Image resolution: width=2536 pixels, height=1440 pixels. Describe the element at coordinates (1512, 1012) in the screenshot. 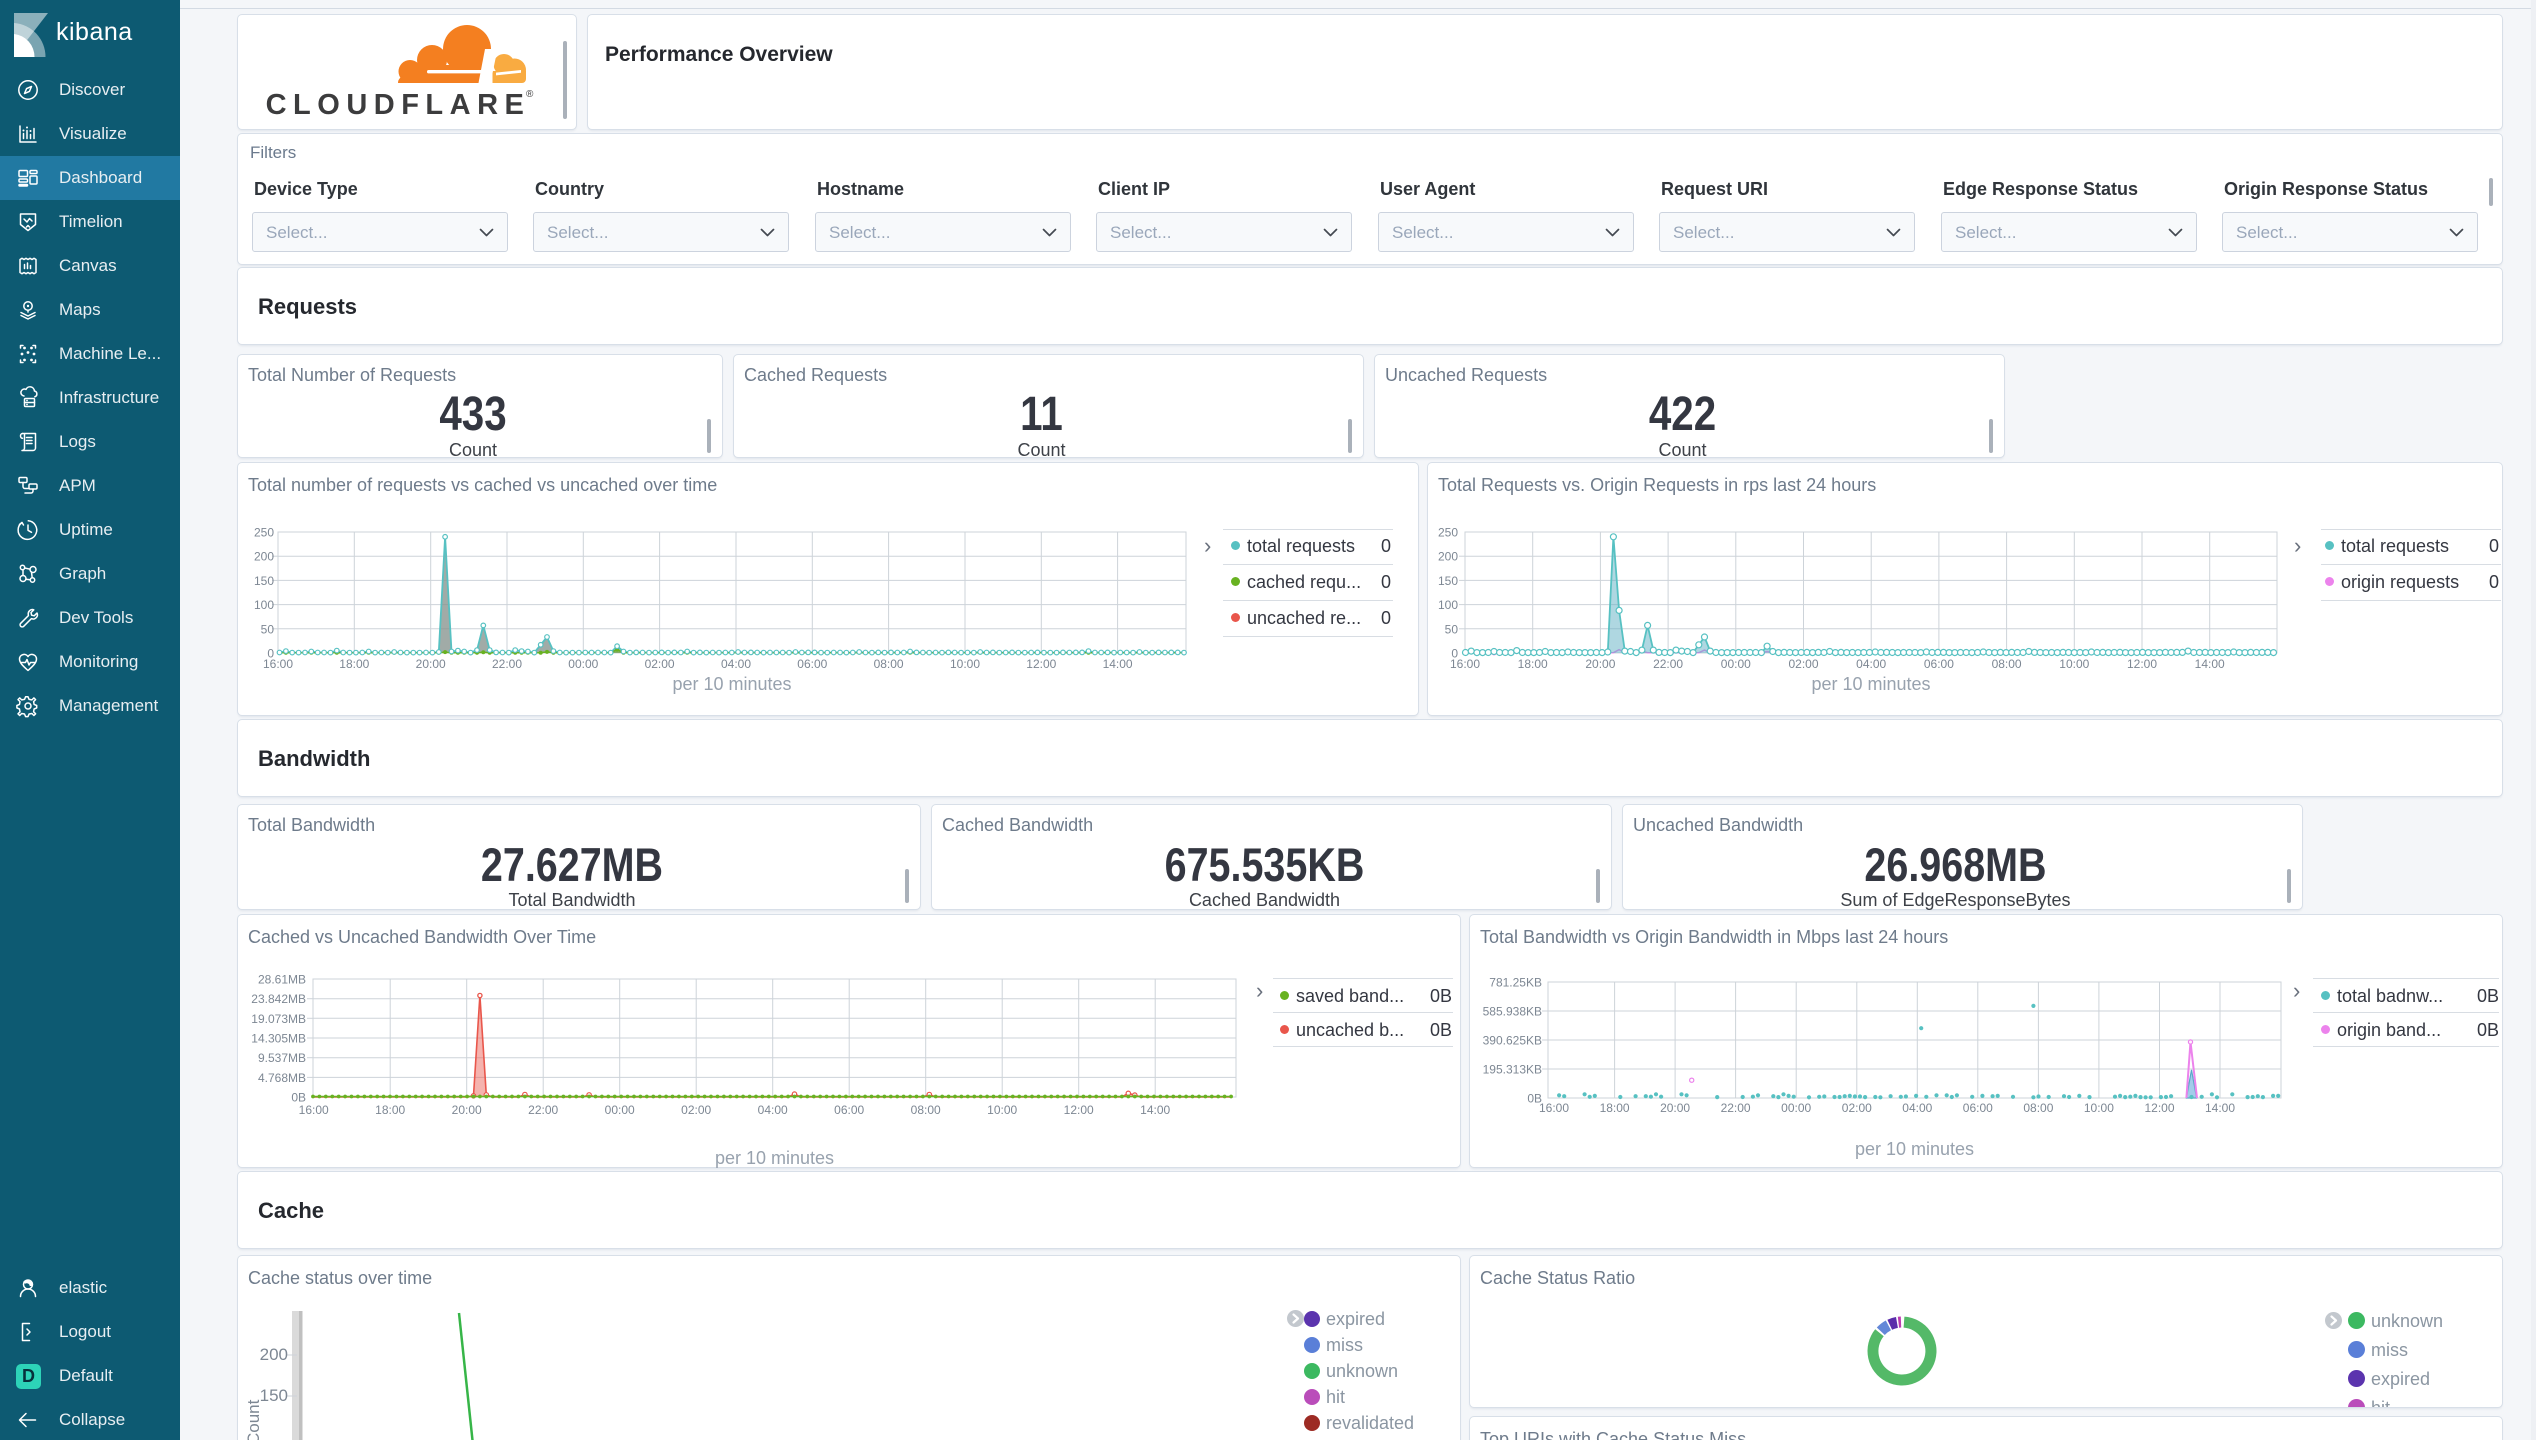

I see `svg-text: 585.938KB` at that location.